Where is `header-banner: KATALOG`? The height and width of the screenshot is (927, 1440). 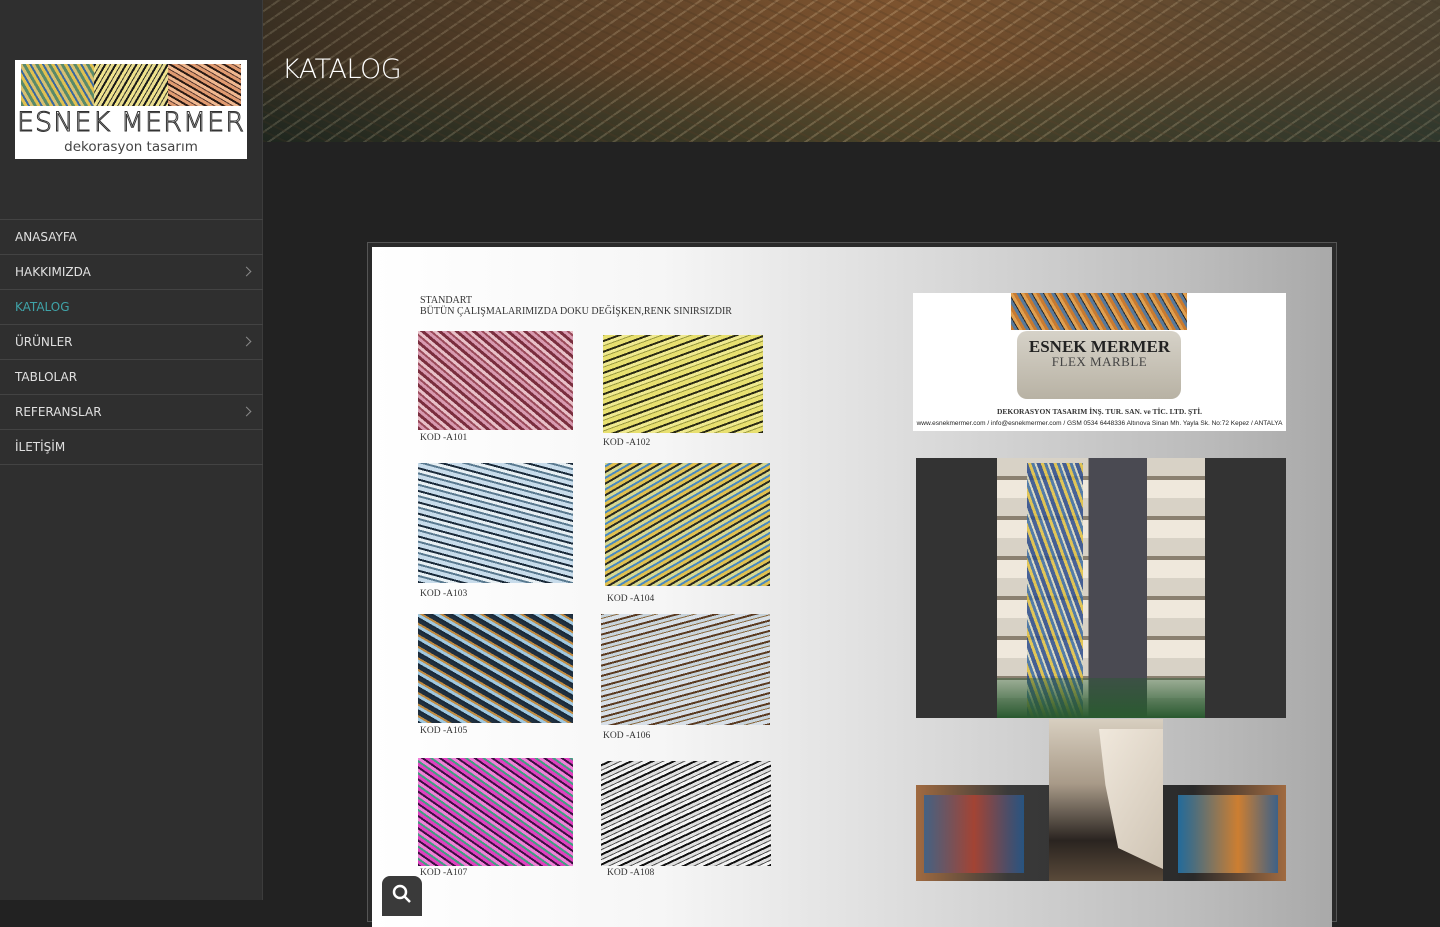 header-banner: KATALOG is located at coordinates (851, 71).